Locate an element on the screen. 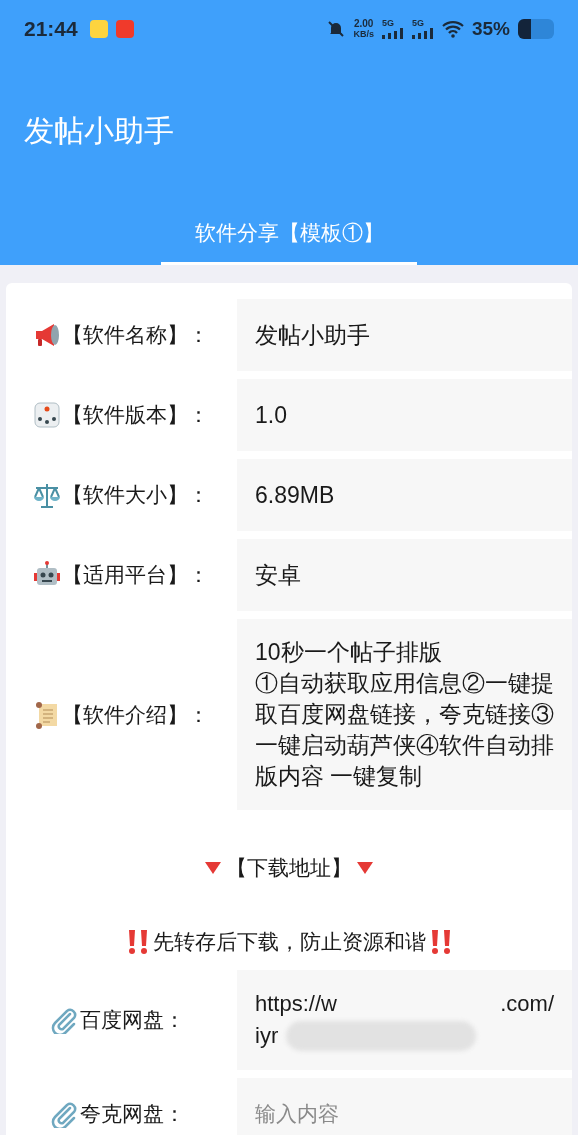  field-value: 10秒一个帖子排版 ①自动获取应用信息②一键提取百度网盘链接，夸克链接③一键启动葫芦侠④软件自动排版内容 一键复制 is located at coordinates (404, 714).